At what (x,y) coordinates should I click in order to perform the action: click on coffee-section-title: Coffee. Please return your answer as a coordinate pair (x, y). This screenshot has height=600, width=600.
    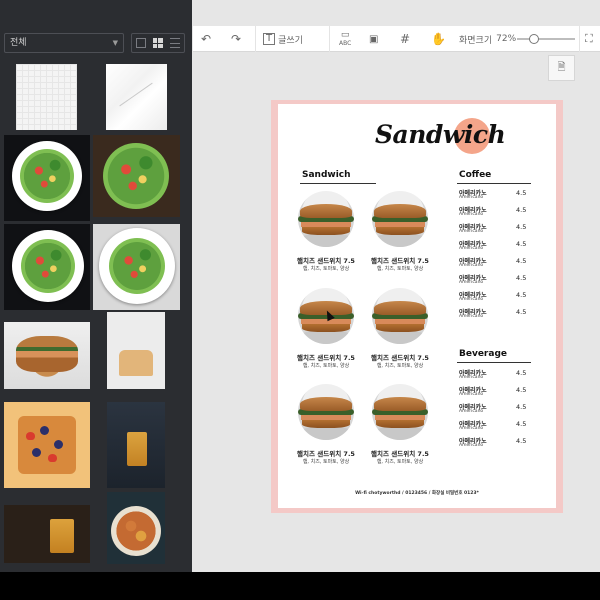
    Looking at the image, I should click on (475, 175).